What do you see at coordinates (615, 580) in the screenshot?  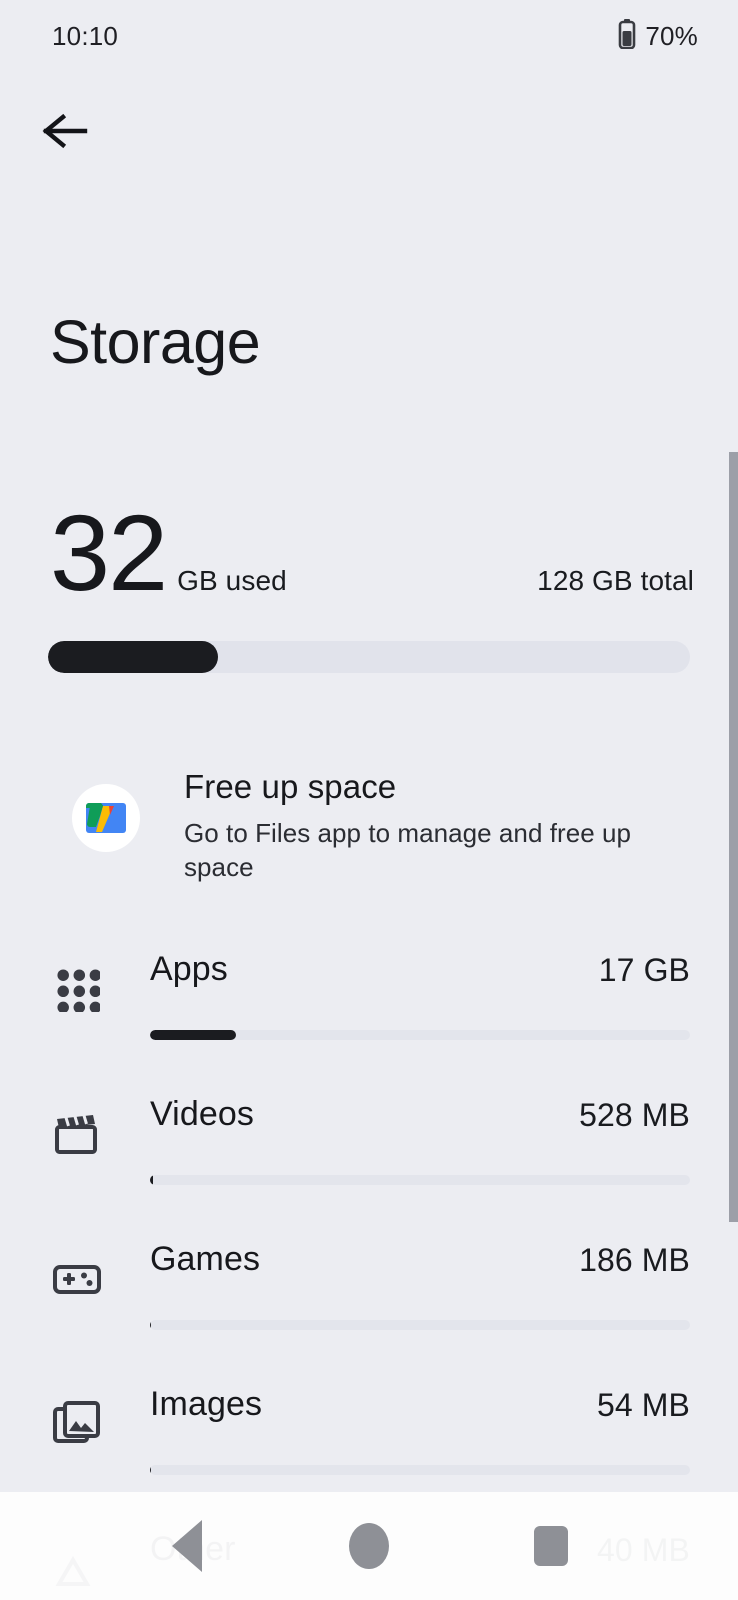 I see `total-capacity-label: 128 GB total` at bounding box center [615, 580].